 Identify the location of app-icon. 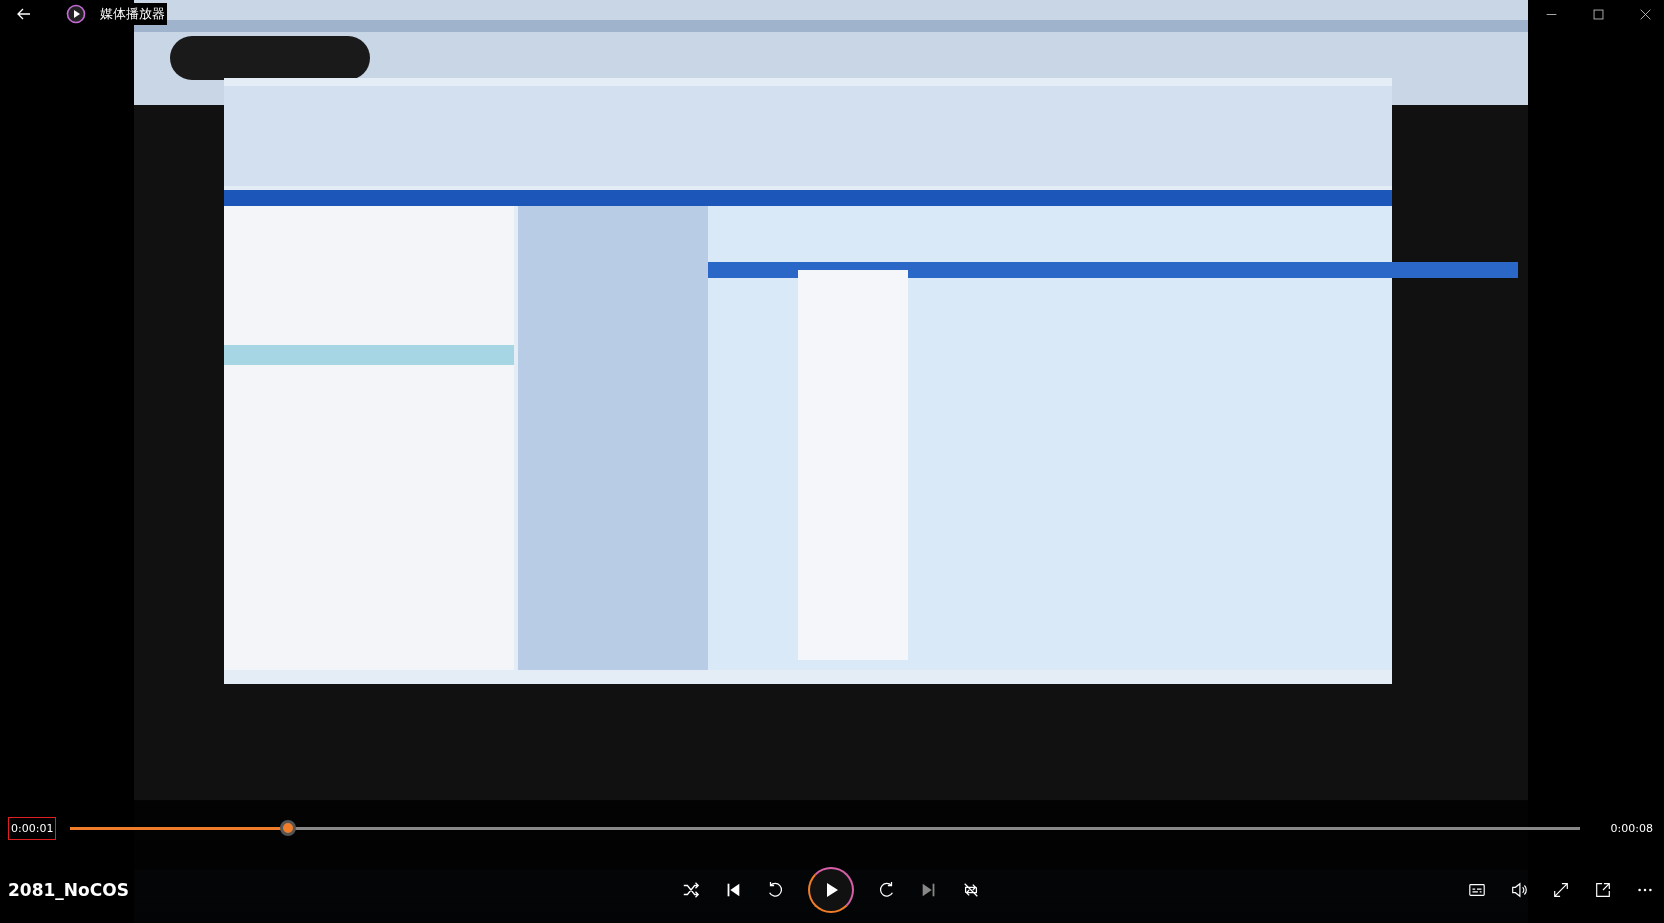
(76, 14).